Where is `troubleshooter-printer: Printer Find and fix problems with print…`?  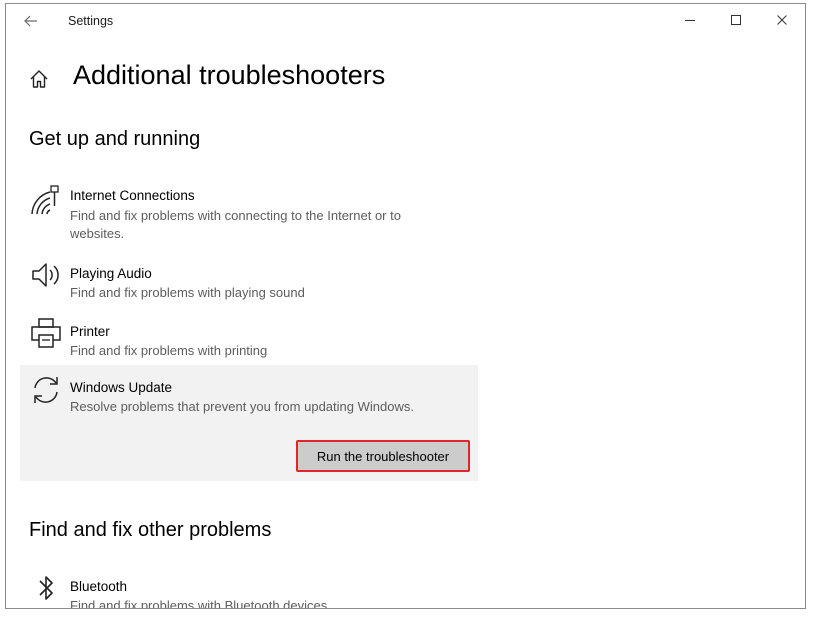 troubleshooter-printer: Printer Find and fix problems with print… is located at coordinates (249, 337).